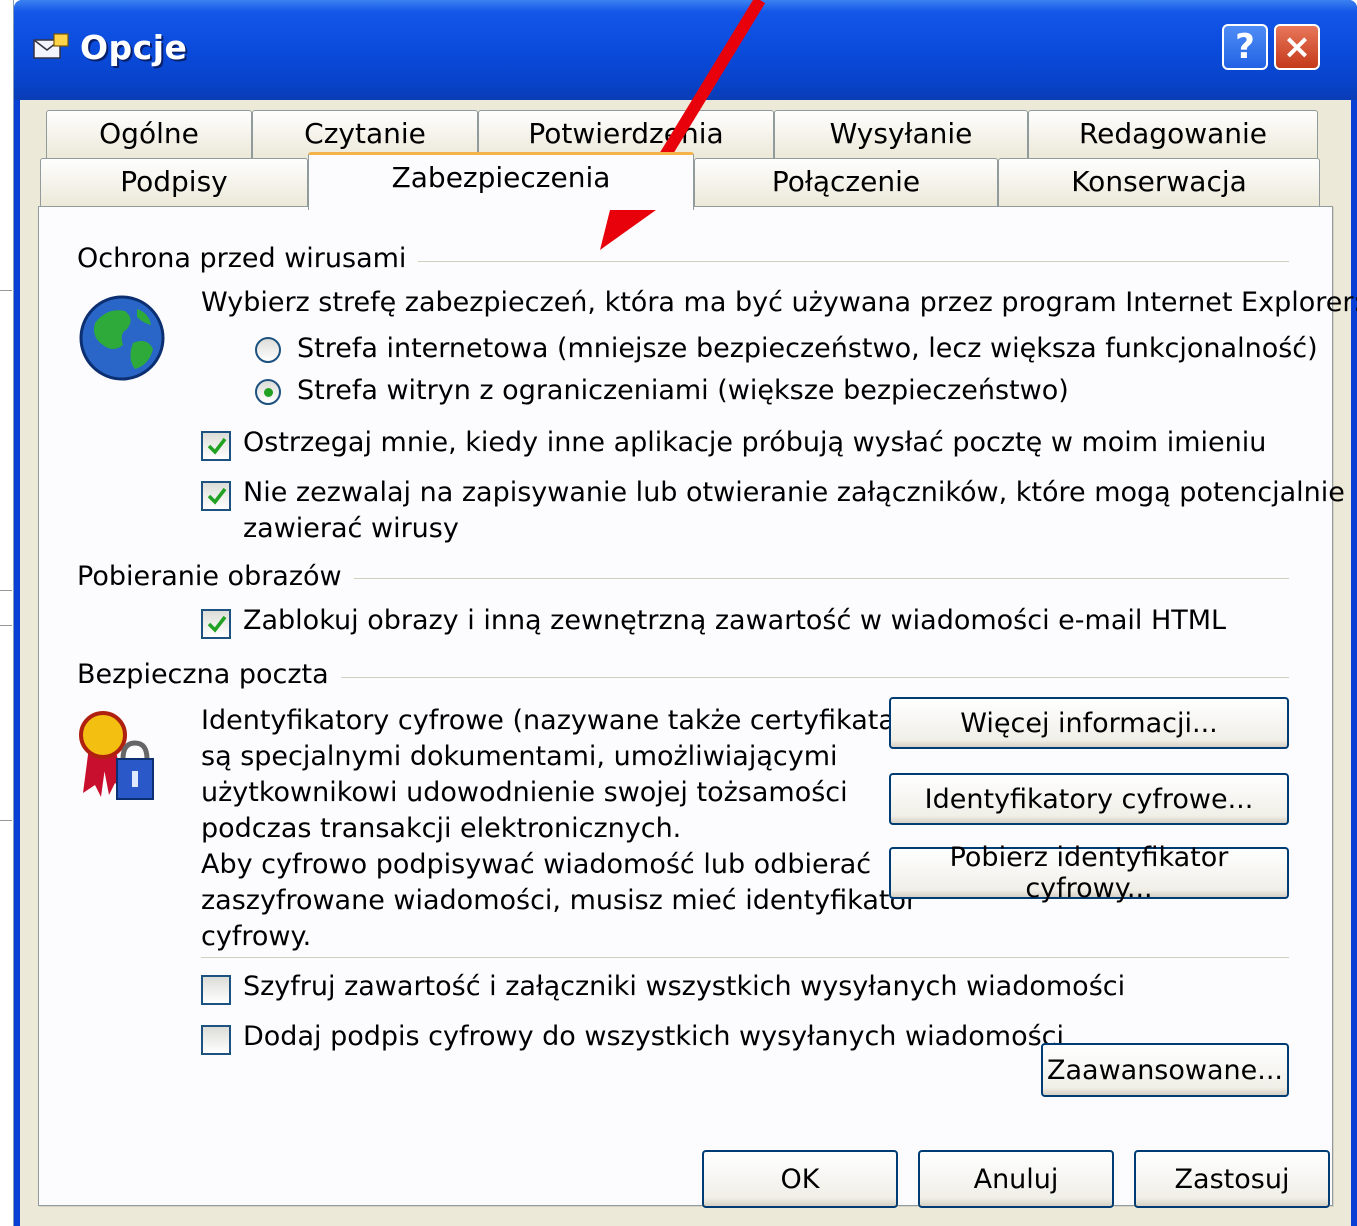  What do you see at coordinates (256, 936) in the screenshot?
I see `secure-desc-line-7: cyfrowy.` at bounding box center [256, 936].